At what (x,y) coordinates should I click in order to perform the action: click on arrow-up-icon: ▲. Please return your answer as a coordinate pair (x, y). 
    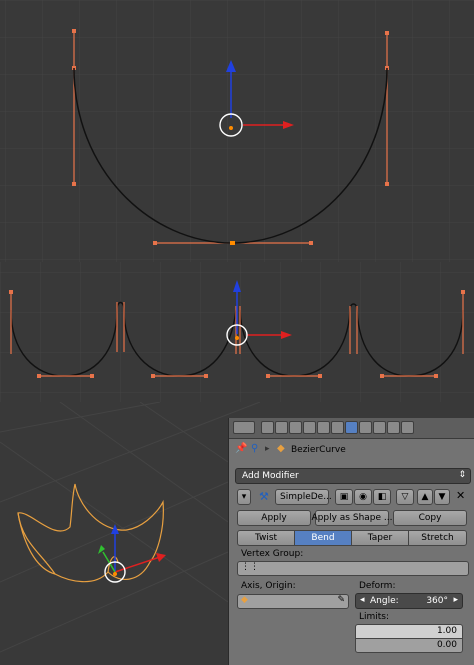
    Looking at the image, I should click on (425, 497).